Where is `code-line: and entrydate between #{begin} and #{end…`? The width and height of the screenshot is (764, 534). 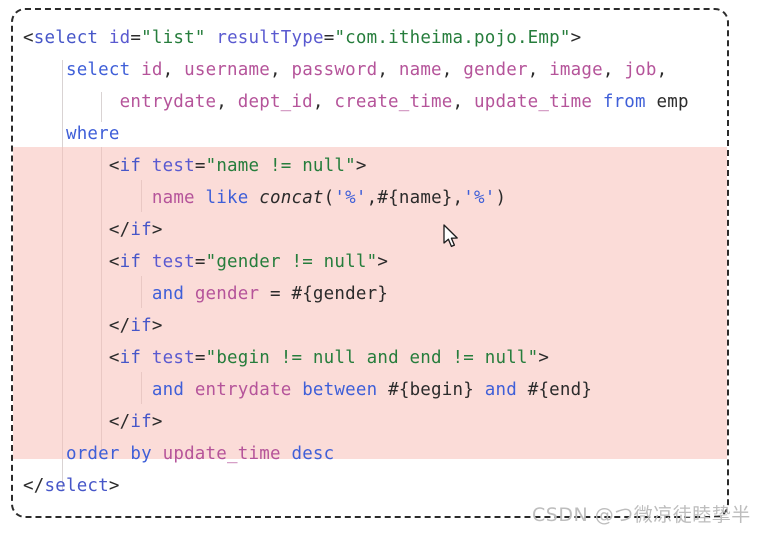 code-line: and entrydate between #{begin} and #{end… is located at coordinates (370, 390).